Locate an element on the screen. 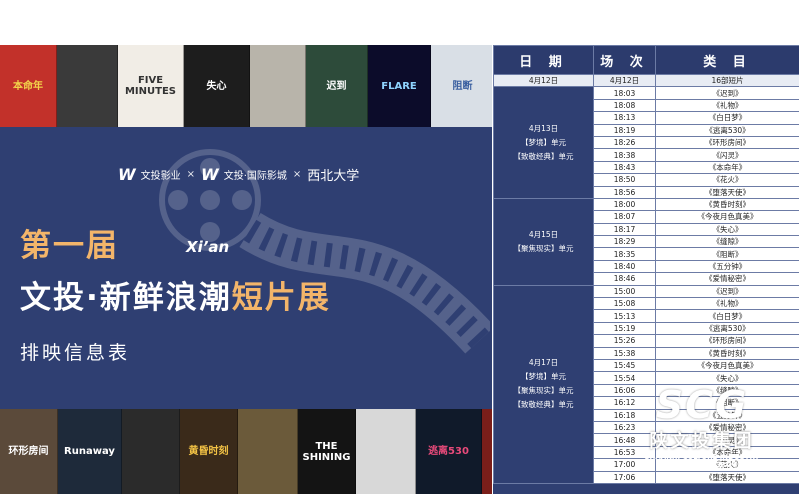 Image resolution: width=799 pixels, height=494 pixels. header-item: 类 目 is located at coordinates (727, 60).